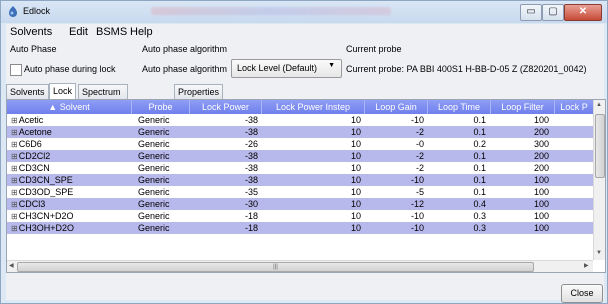  I want to click on column-header-lock-power-instep: Lock Power Instep, so click(313, 107).